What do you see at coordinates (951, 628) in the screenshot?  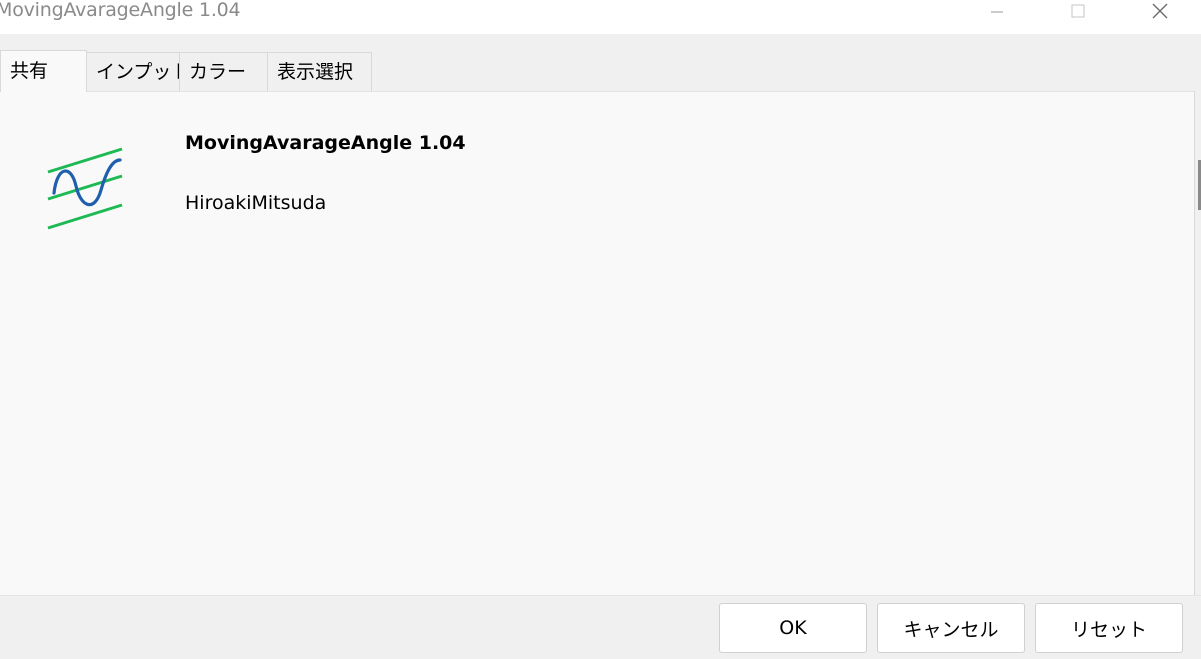 I see `cancel-button: キャンセル` at bounding box center [951, 628].